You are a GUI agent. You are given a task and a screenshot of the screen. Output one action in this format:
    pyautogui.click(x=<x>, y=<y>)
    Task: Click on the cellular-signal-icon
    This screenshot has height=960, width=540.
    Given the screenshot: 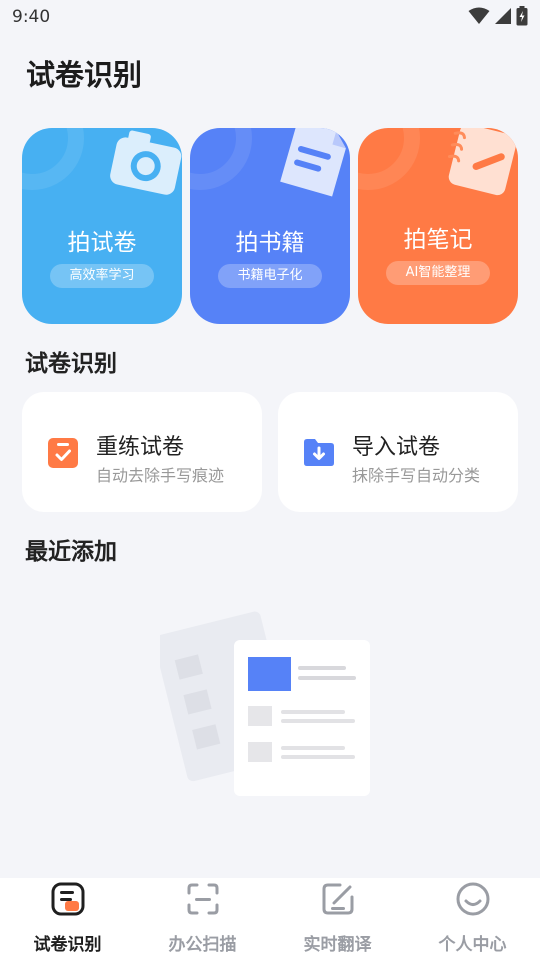 What is the action you would take?
    pyautogui.click(x=503, y=16)
    